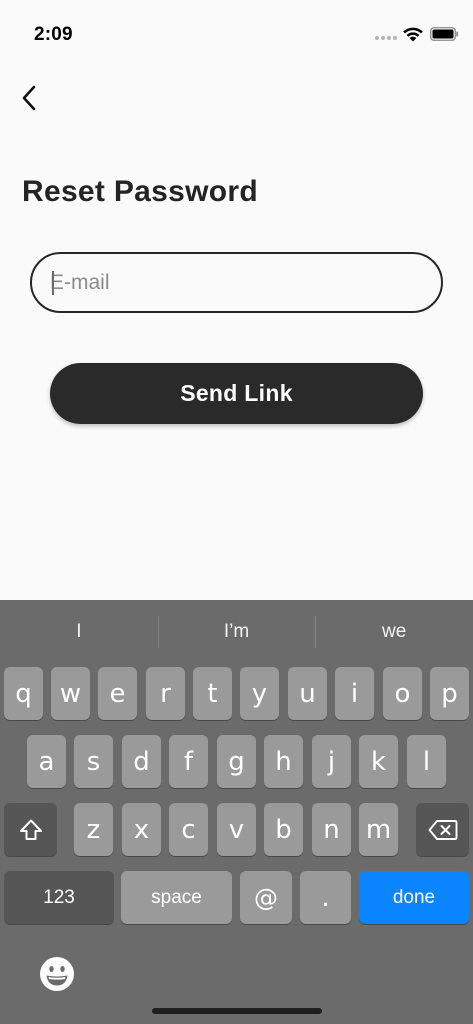 The image size is (473, 1024). I want to click on text-caret, so click(53, 283).